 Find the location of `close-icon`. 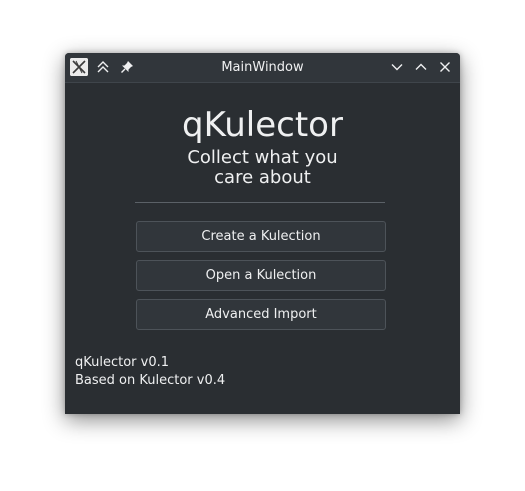

close-icon is located at coordinates (445, 67).